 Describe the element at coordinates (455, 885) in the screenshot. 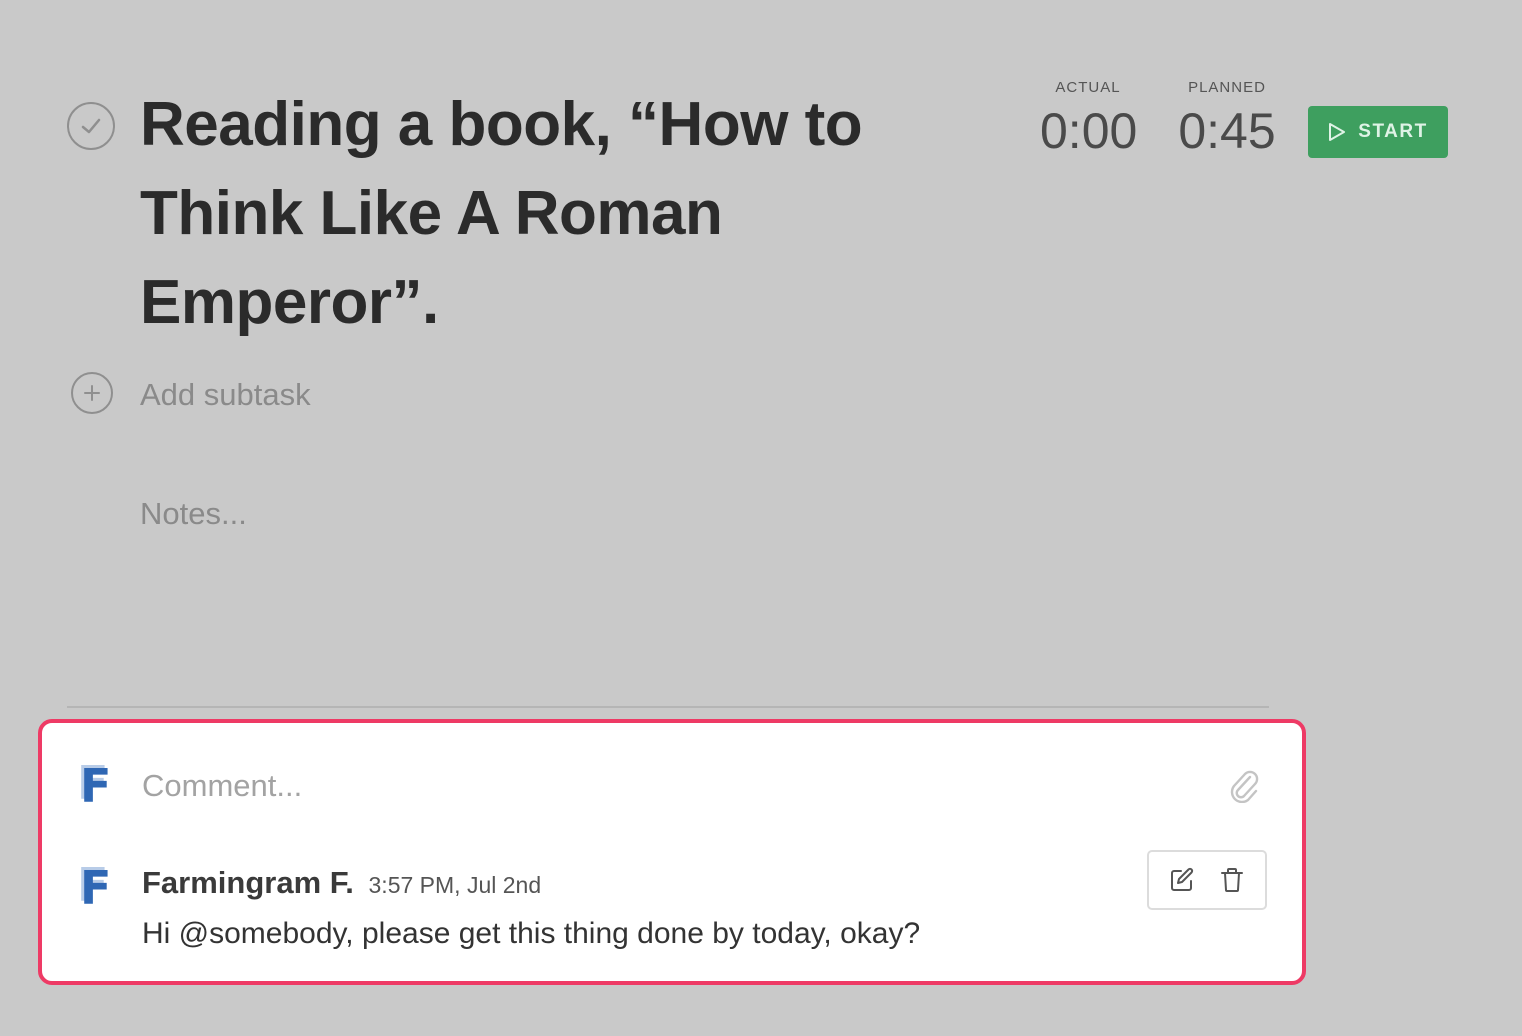

I see `comment-timestamp: 3:57 PM, Jul 2nd` at that location.